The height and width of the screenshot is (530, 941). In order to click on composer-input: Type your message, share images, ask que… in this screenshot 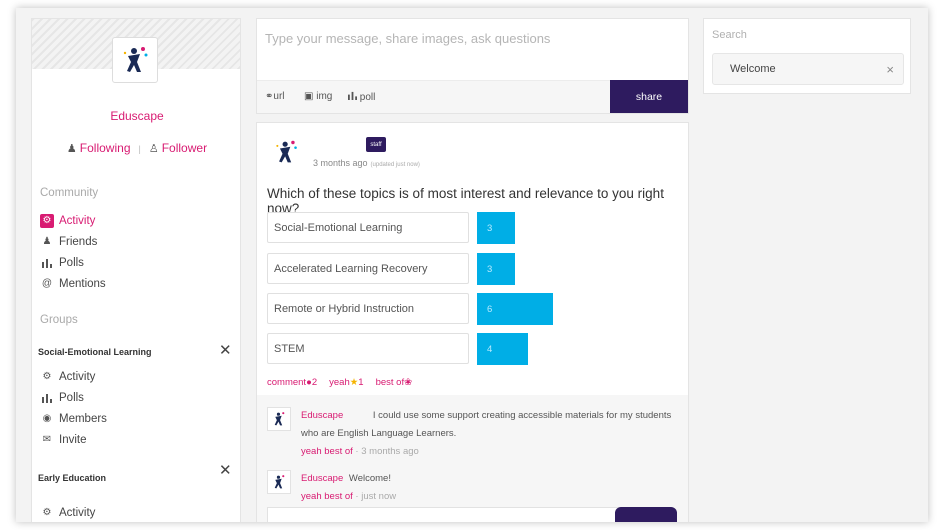, I will do `click(407, 38)`.